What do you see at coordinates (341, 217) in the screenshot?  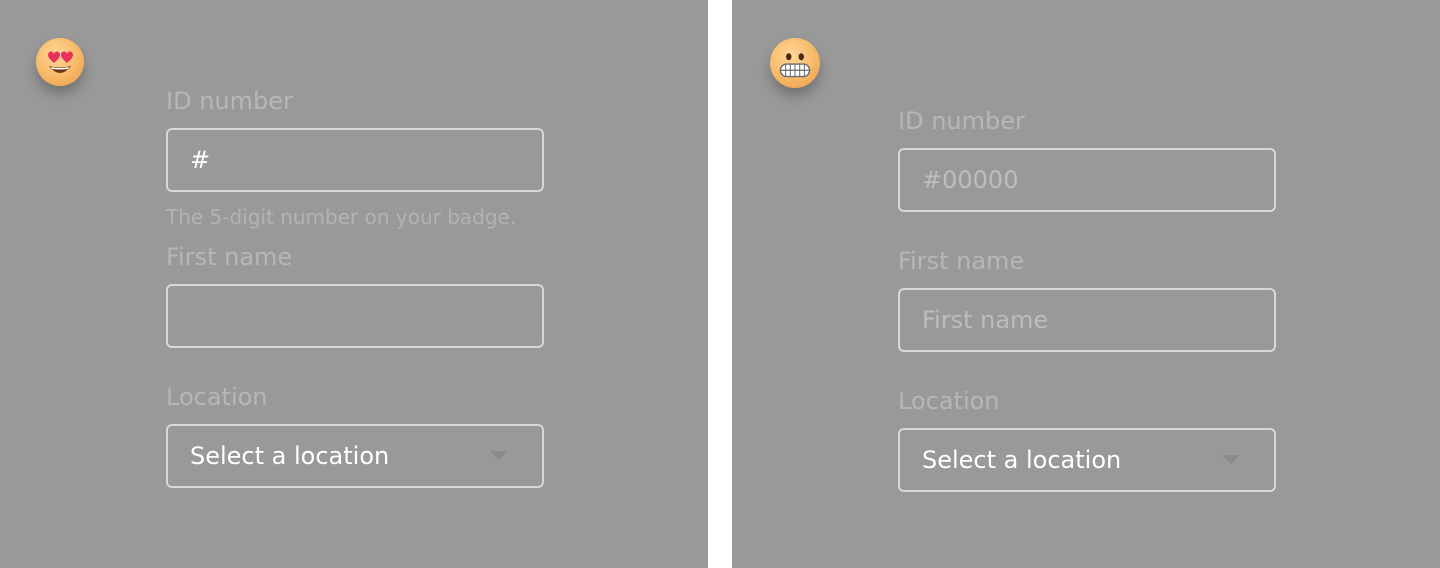 I see `id-number-help-text: The 5-digit number on your badge.` at bounding box center [341, 217].